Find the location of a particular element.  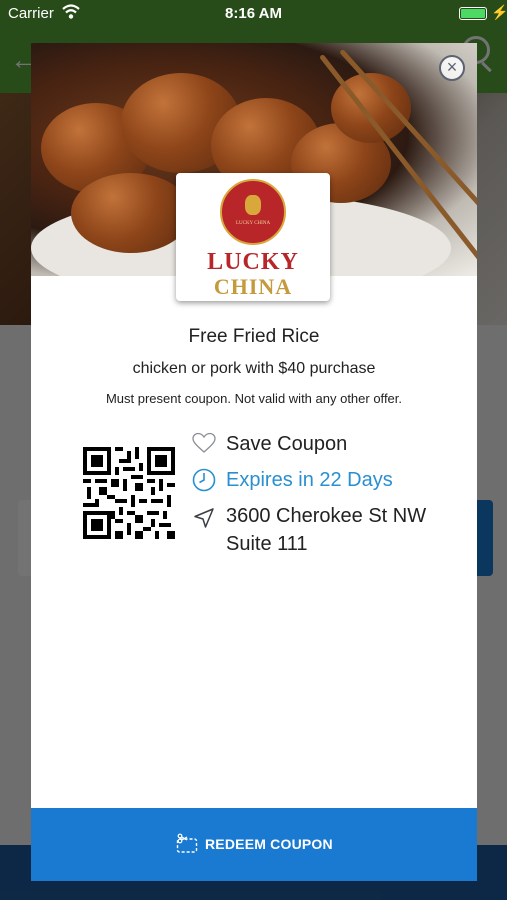

charging-icon: ⚡ is located at coordinates (499, 12).